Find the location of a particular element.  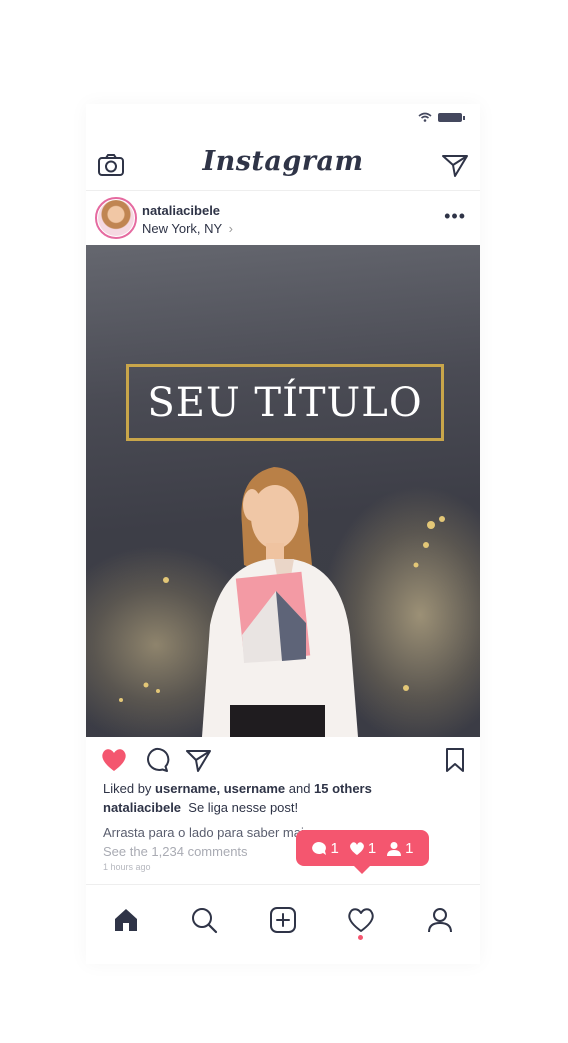

comment-icon is located at coordinates (156, 760).